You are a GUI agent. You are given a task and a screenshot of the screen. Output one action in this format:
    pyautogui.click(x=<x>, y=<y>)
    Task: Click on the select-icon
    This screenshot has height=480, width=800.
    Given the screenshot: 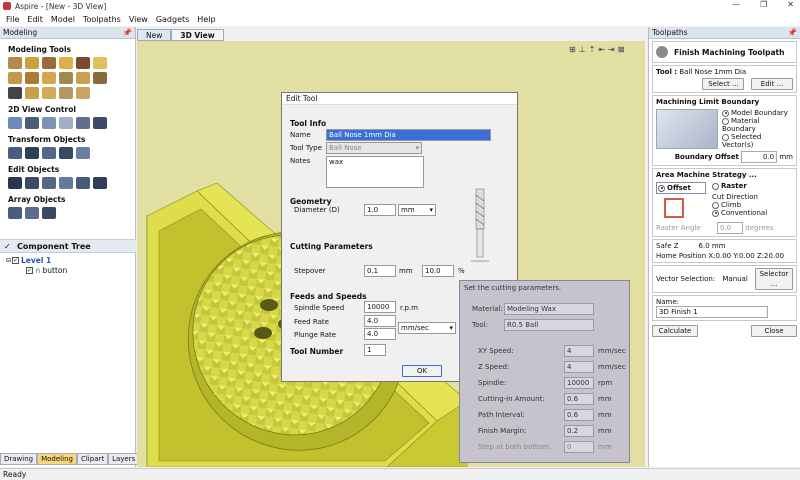 What is the action you would take?
    pyautogui.click(x=15, y=183)
    